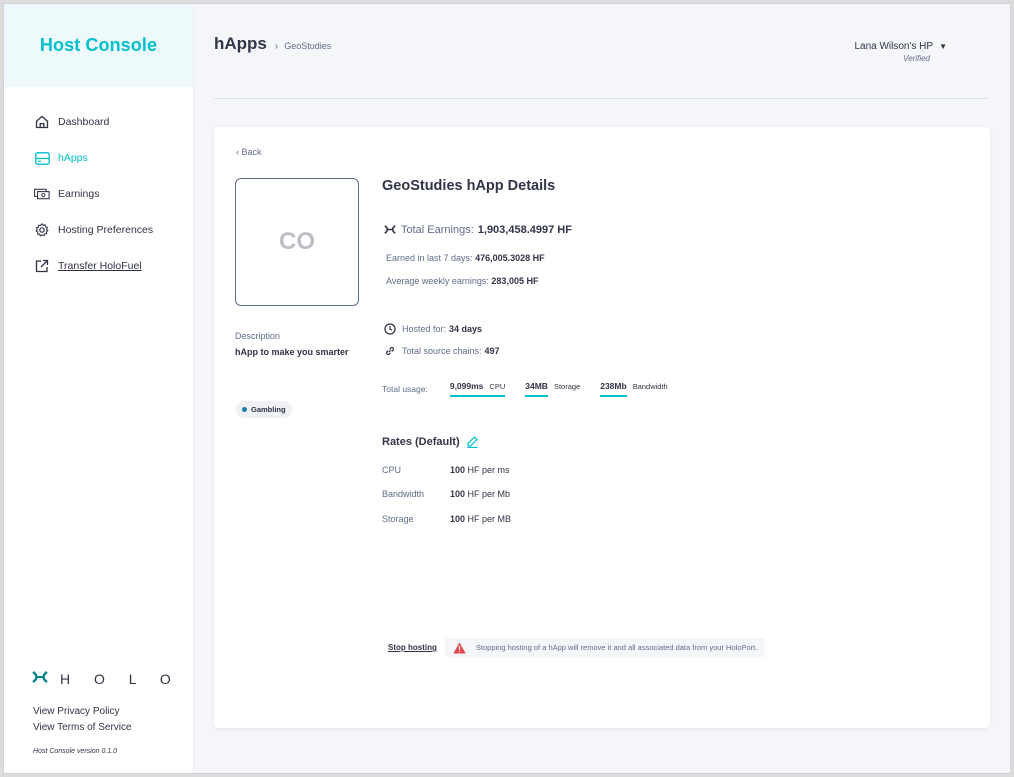 The height and width of the screenshot is (777, 1014). What do you see at coordinates (459, 648) in the screenshot?
I see `warning-icon` at bounding box center [459, 648].